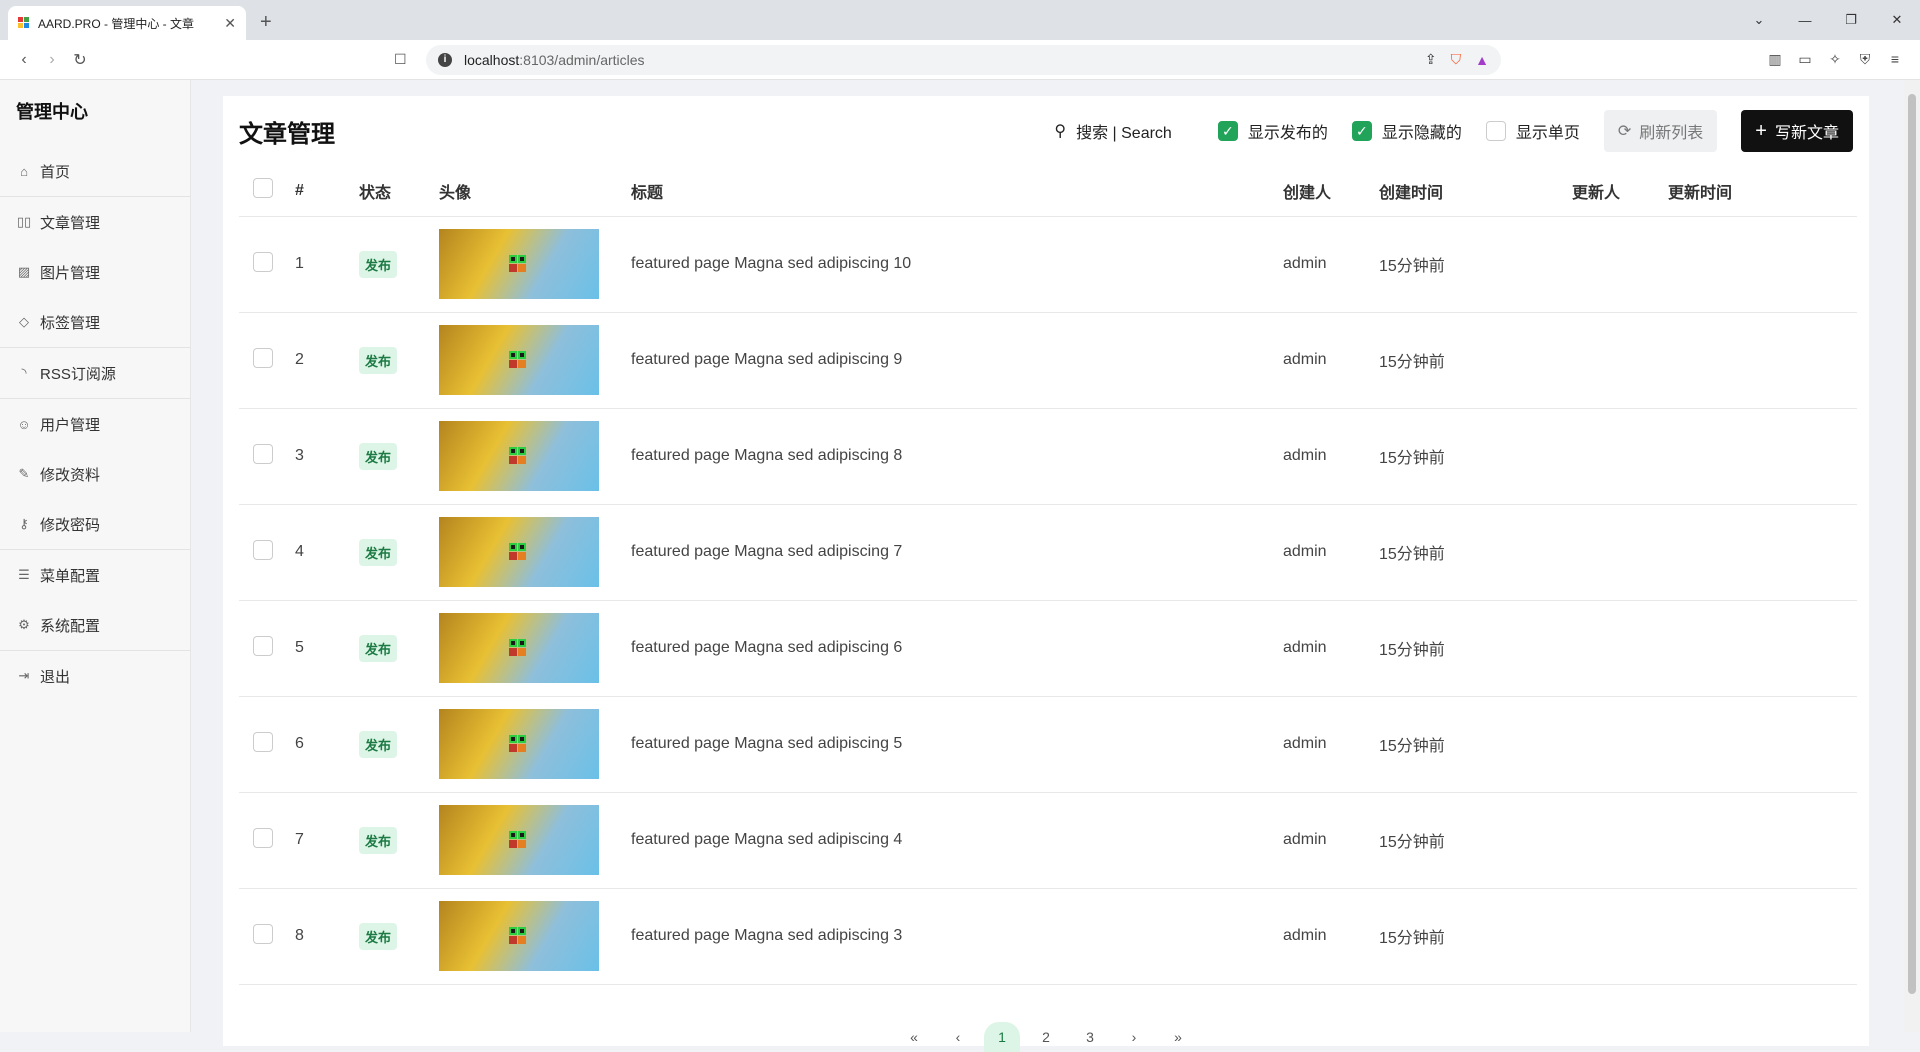  I want to click on search-button: ⚲ 搜索 | Search, so click(1112, 131).